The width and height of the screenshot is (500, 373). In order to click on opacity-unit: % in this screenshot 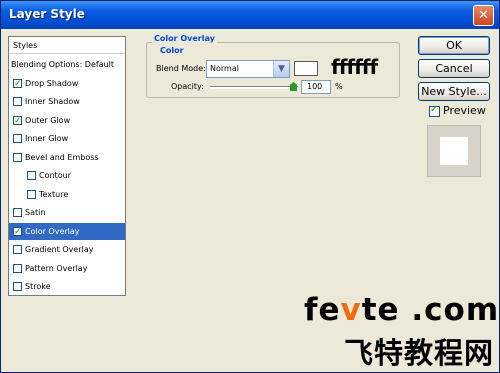, I will do `click(339, 86)`.